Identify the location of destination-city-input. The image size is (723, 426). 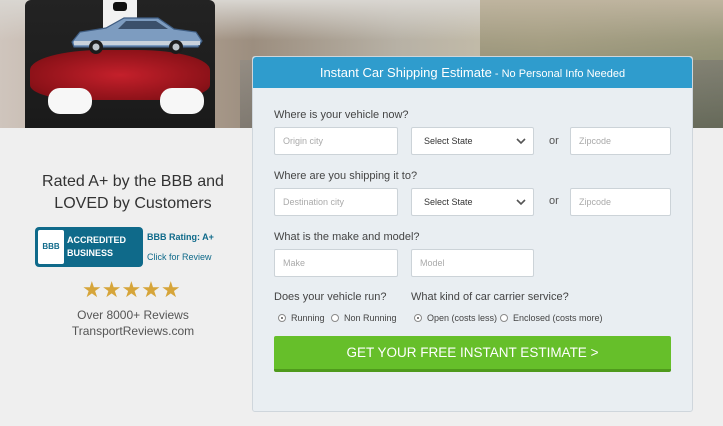
(336, 202).